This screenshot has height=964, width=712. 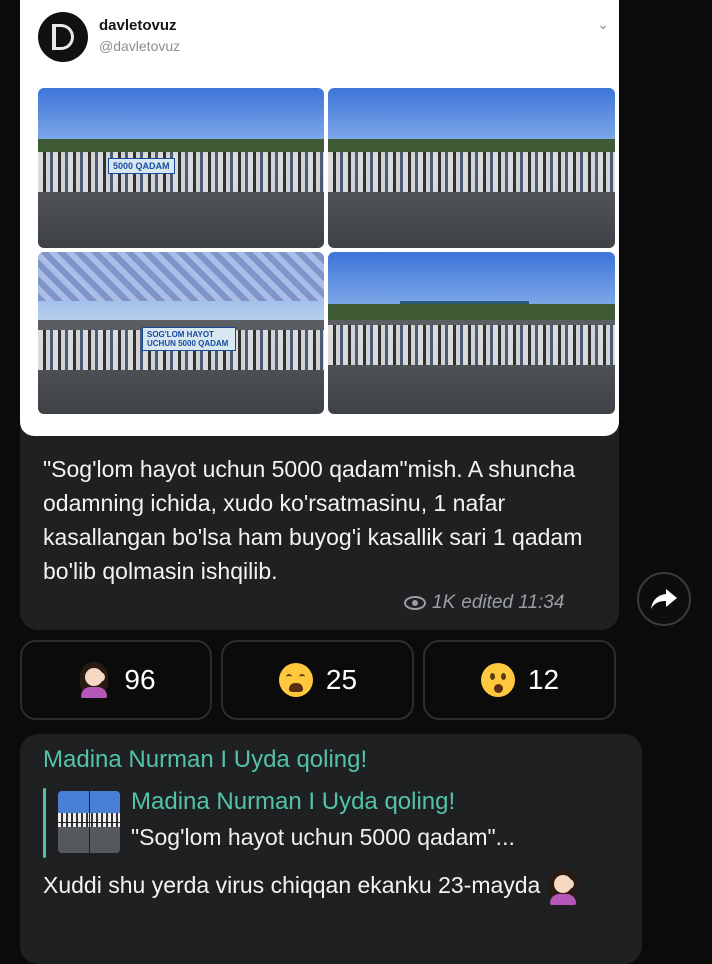 What do you see at coordinates (139, 46) in the screenshot?
I see `tweet-author-handle: @davletovuz` at bounding box center [139, 46].